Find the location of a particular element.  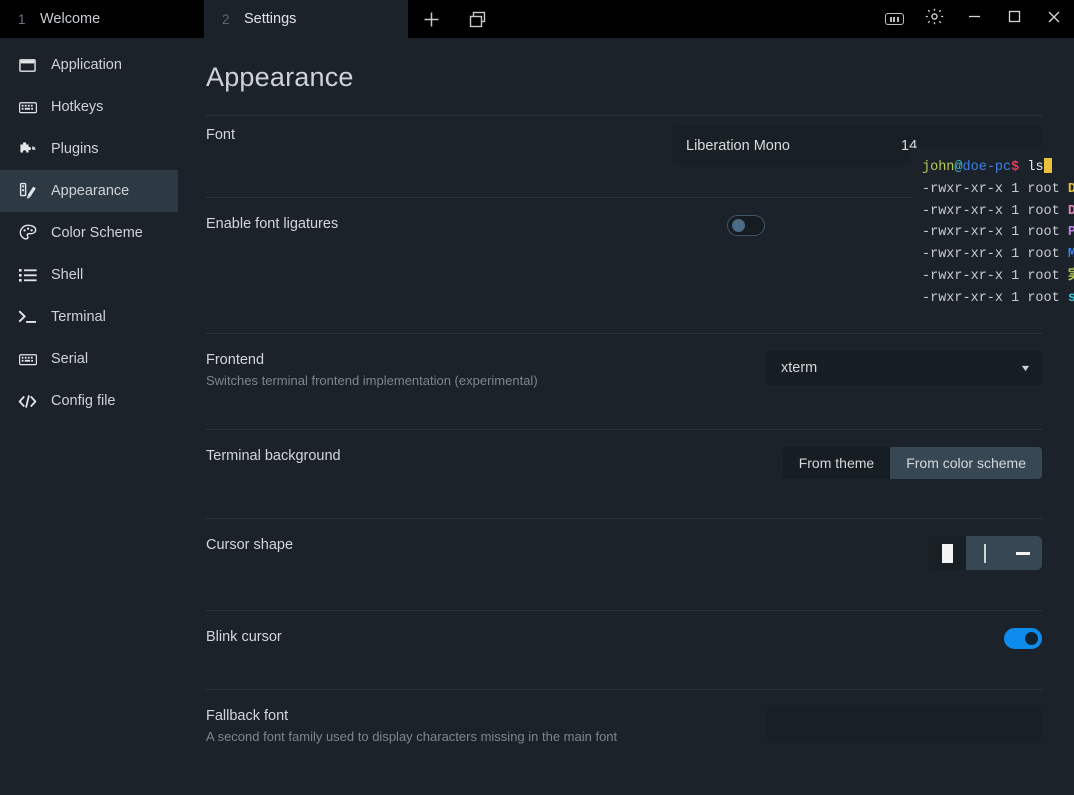

close-icon is located at coordinates (1054, 19).